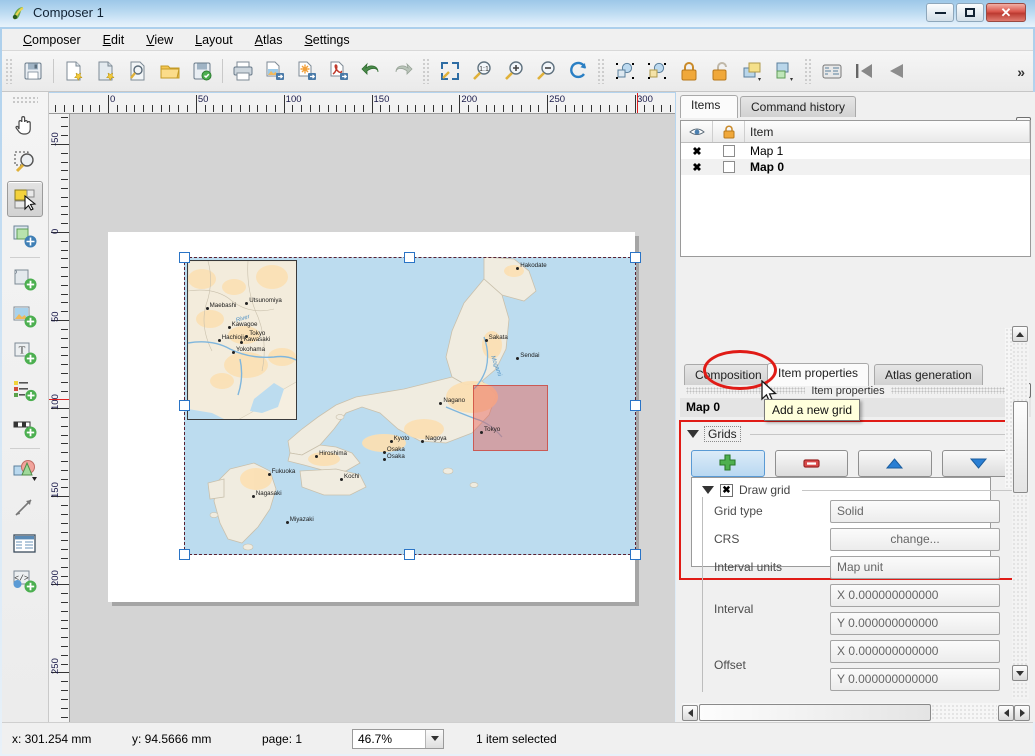  Describe the element at coordinates (25, 162) in the screenshot. I see `zoom-tool-icon` at that location.